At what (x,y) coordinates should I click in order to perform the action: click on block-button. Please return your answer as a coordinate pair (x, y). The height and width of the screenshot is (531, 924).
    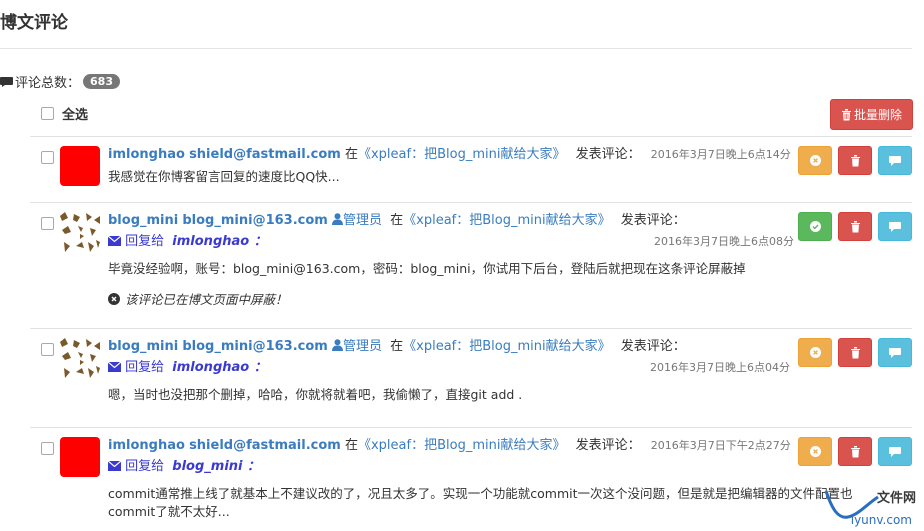
    Looking at the image, I should click on (815, 226).